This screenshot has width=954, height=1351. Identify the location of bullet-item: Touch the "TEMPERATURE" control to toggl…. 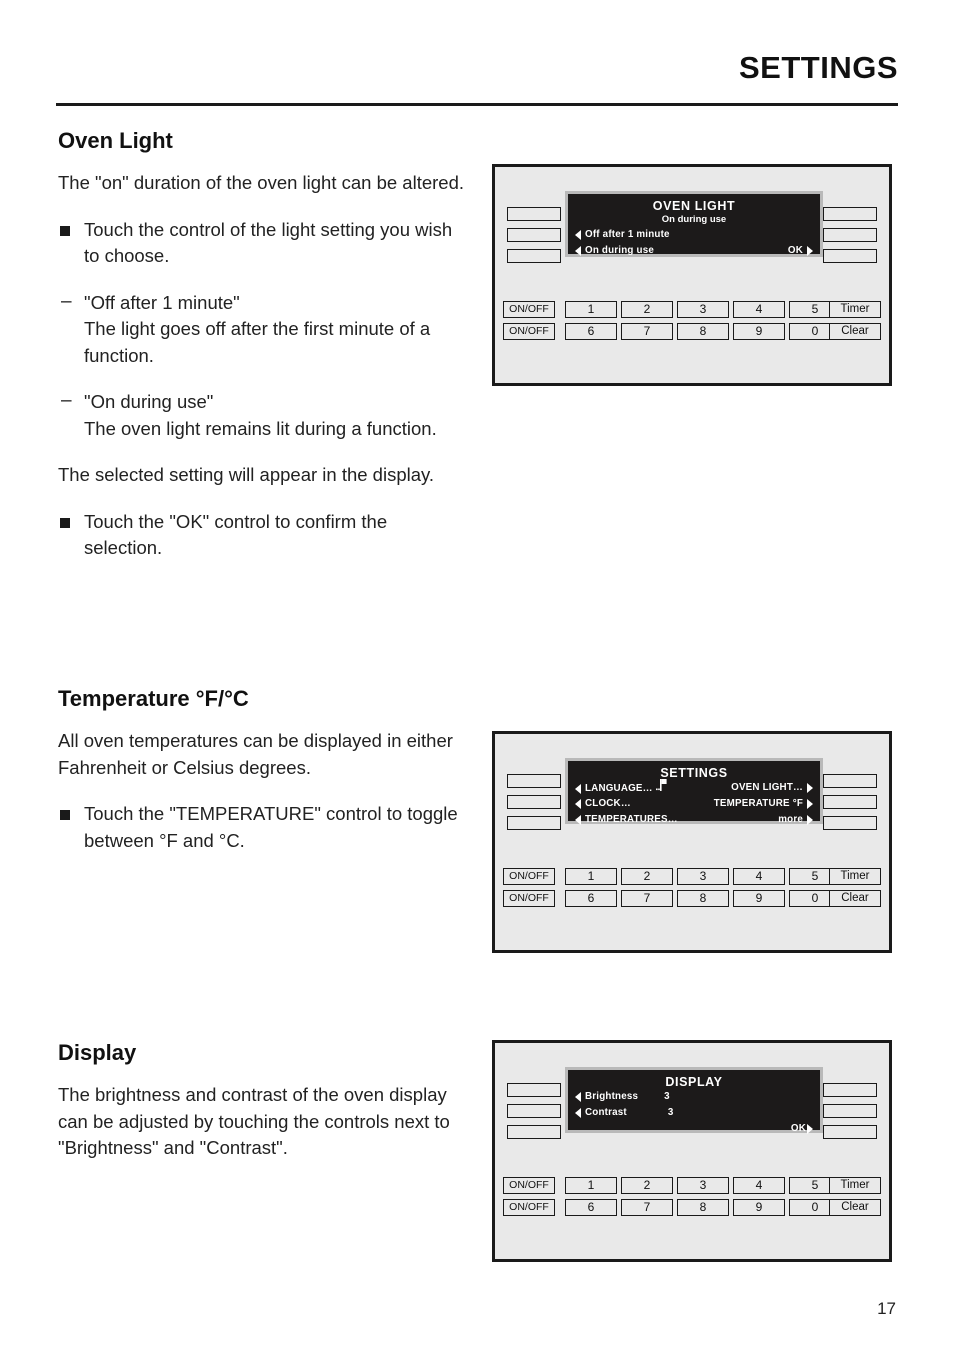
(263, 827).